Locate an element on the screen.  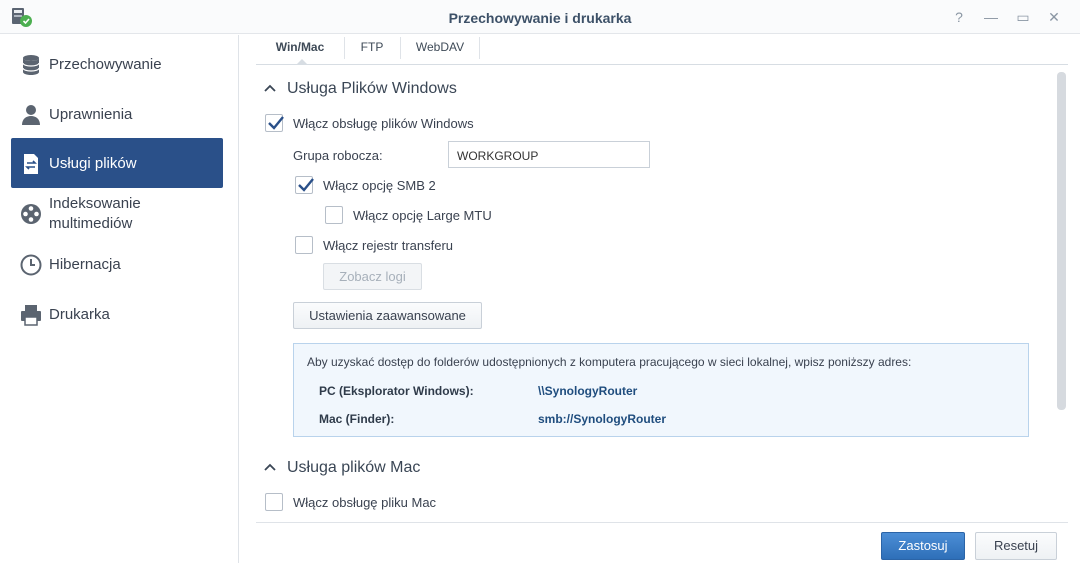
transfer-log-label: Włącz rejestr transferu is located at coordinates (388, 245).